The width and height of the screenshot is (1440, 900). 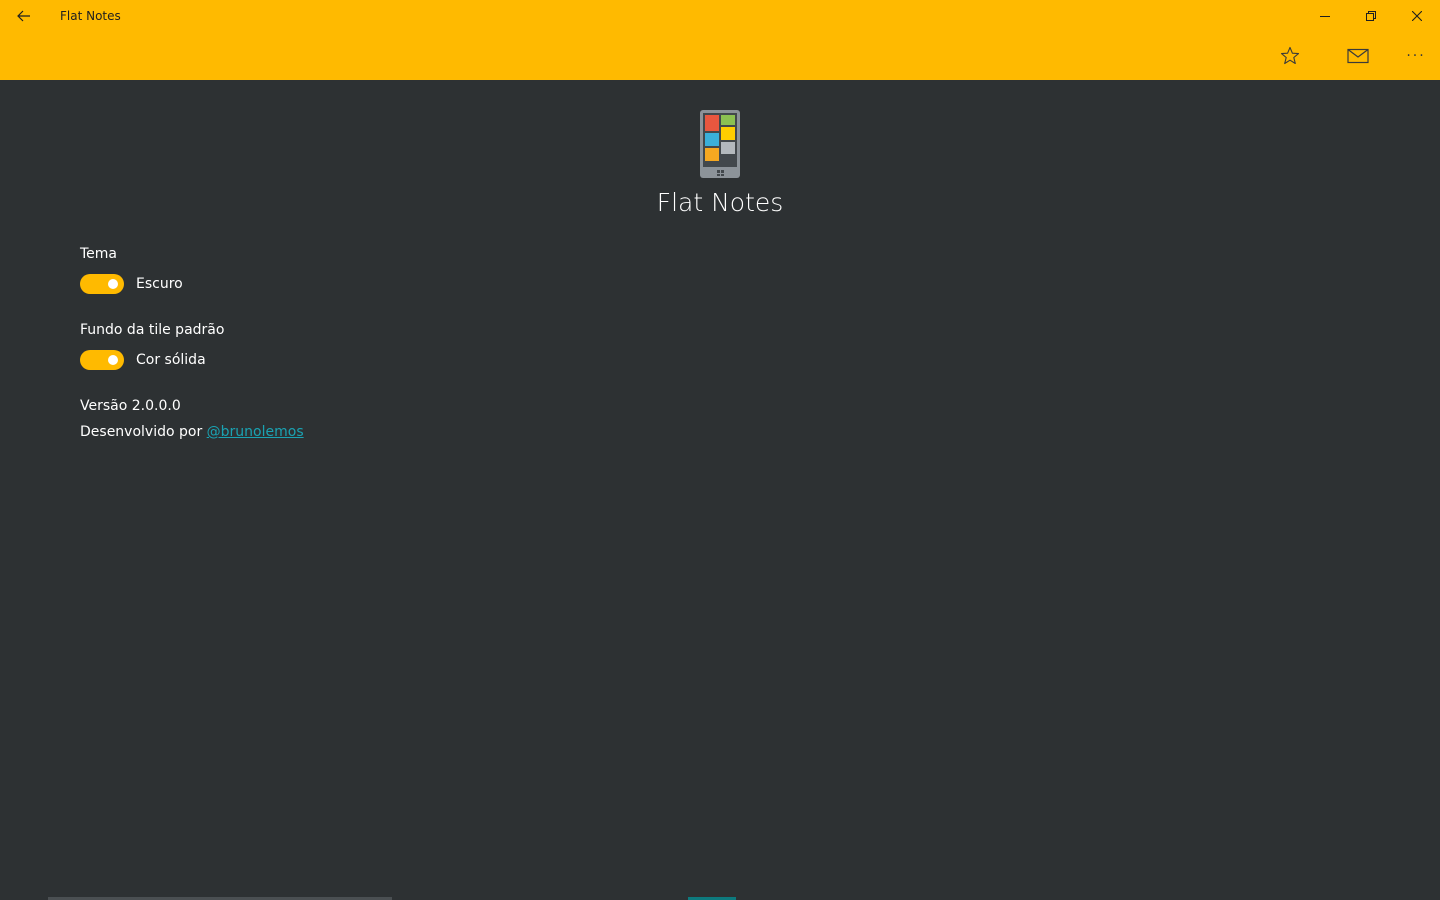 What do you see at coordinates (152, 330) in the screenshot?
I see `tile-background-label: Fundo da tile padrão` at bounding box center [152, 330].